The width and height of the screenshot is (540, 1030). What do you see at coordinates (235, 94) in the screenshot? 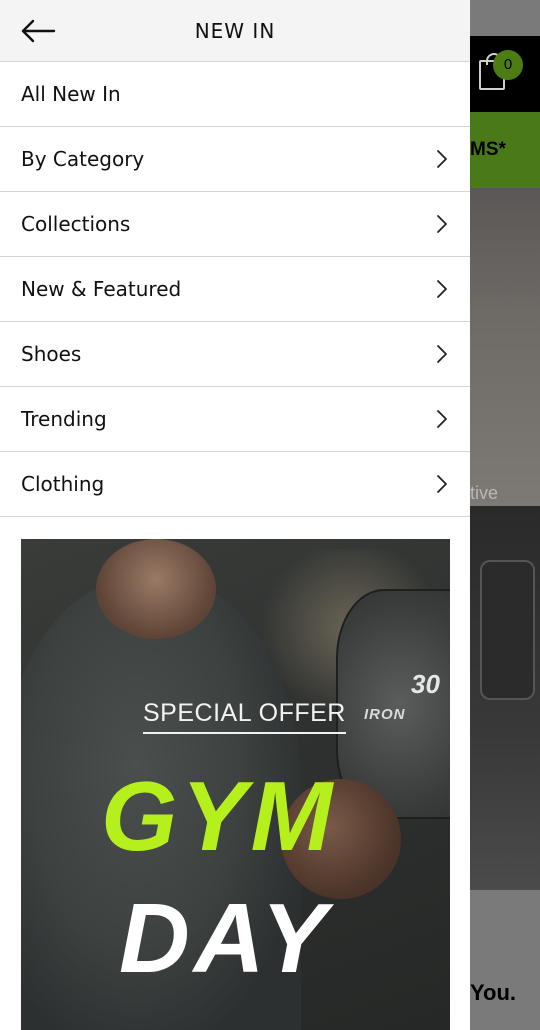
I see `menu-item-all-new-in: All New In` at bounding box center [235, 94].